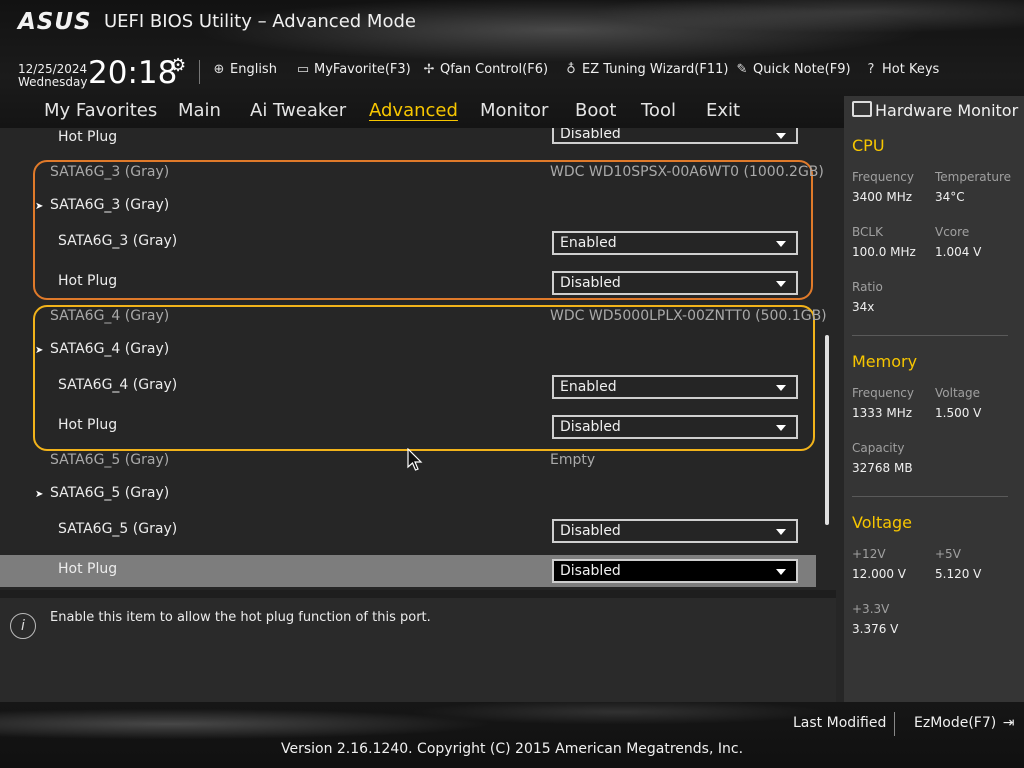 Image resolution: width=1024 pixels, height=768 pixels. Describe the element at coordinates (883, 393) in the screenshot. I see `memory-frequency-label: Frequency` at that location.